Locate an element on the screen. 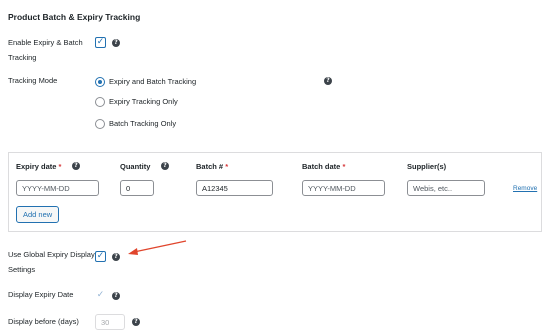  annotation-arrow-icon is located at coordinates (157, 247).